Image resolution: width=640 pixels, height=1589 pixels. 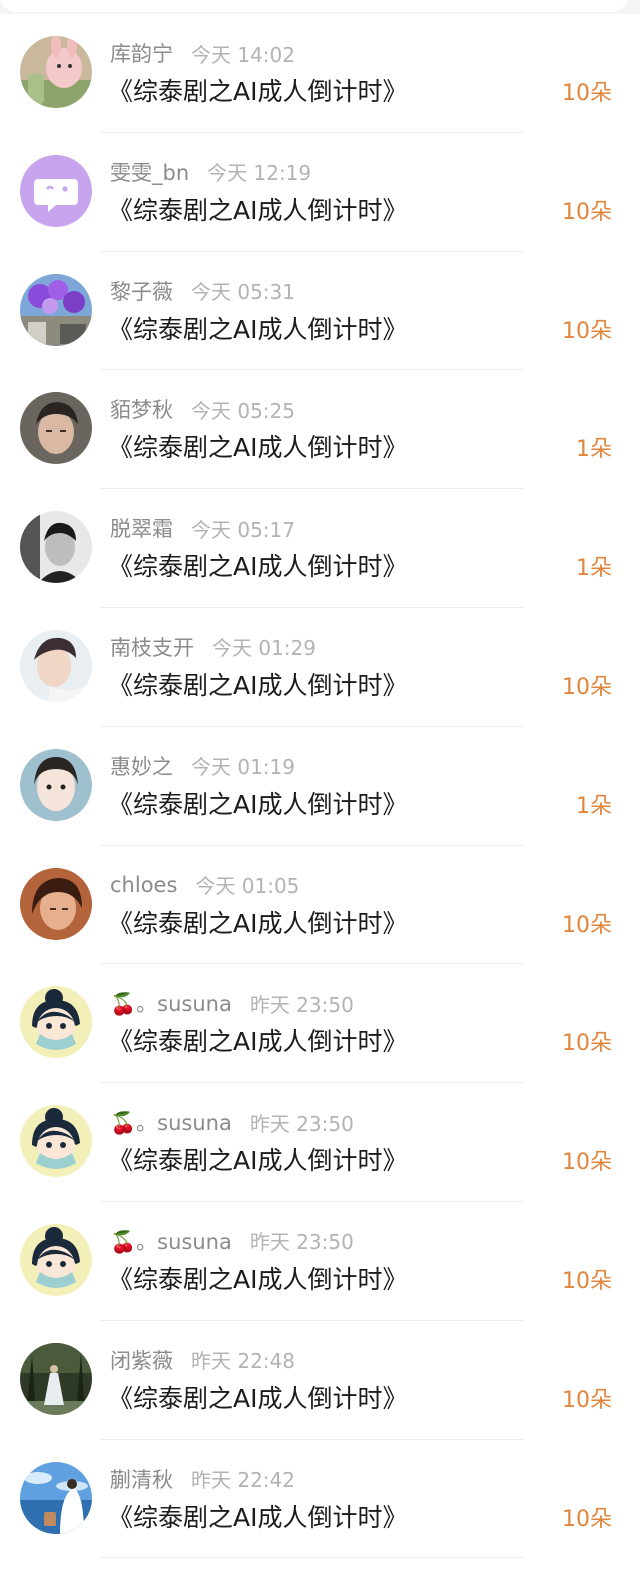 I want to click on timestamp: 今天 05:17, so click(x=243, y=529).